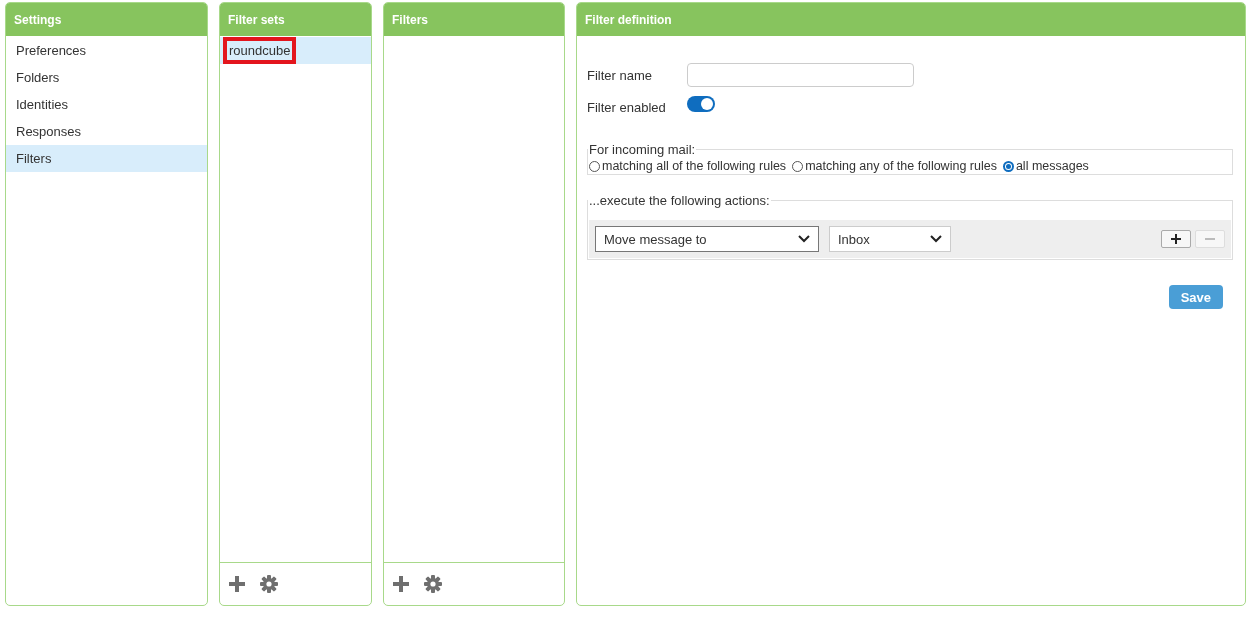  I want to click on panel-header: Filter definition, so click(911, 19).